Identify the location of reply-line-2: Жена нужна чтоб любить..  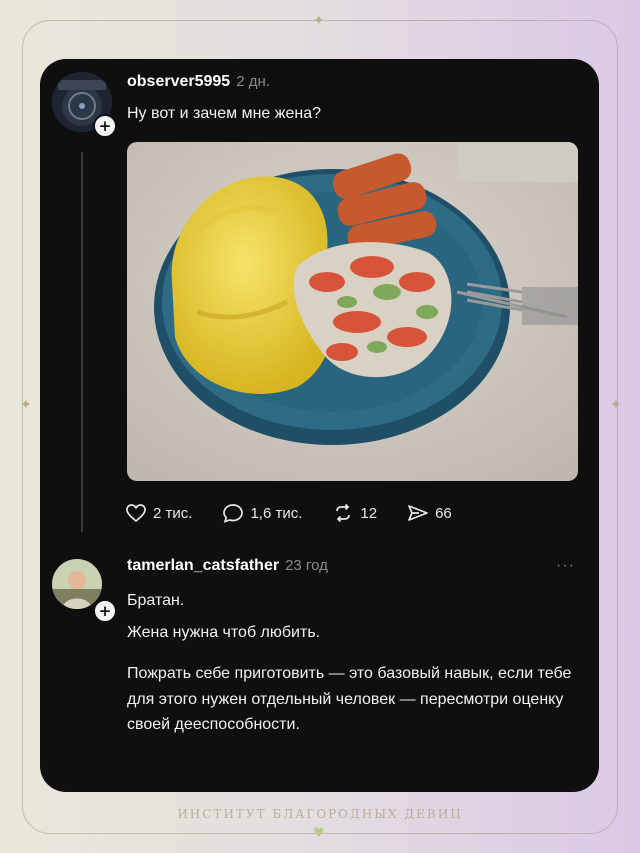
(224, 632).